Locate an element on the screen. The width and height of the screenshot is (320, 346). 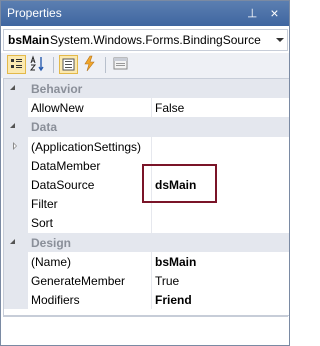
properties-icon is located at coordinates (68, 64).